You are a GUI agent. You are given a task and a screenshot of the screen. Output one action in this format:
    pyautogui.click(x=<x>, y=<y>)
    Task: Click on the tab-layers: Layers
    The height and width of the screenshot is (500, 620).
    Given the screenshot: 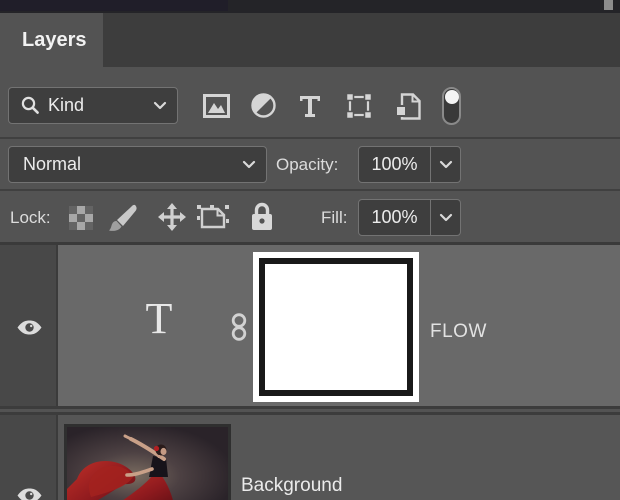 What is the action you would take?
    pyautogui.click(x=51, y=40)
    